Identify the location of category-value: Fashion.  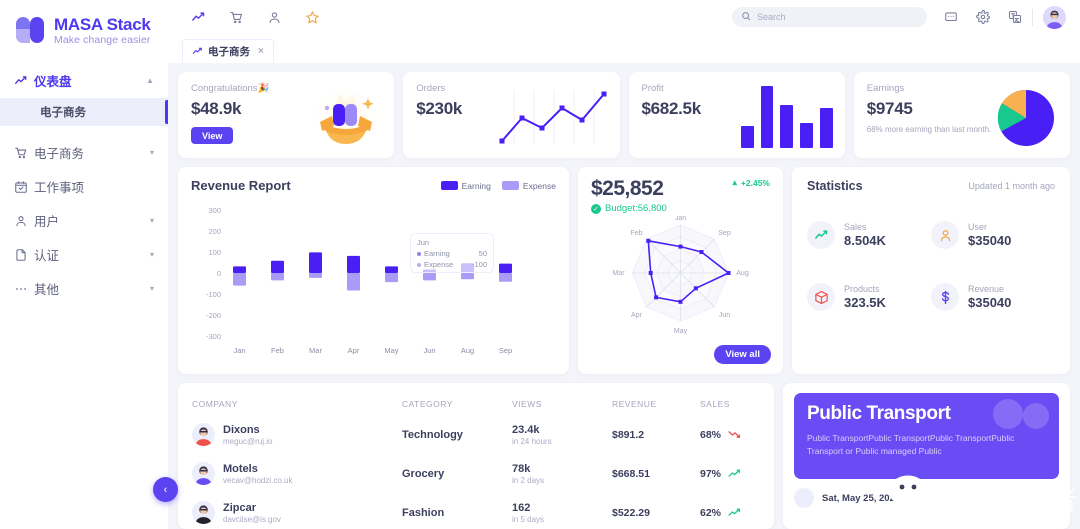
(423, 512).